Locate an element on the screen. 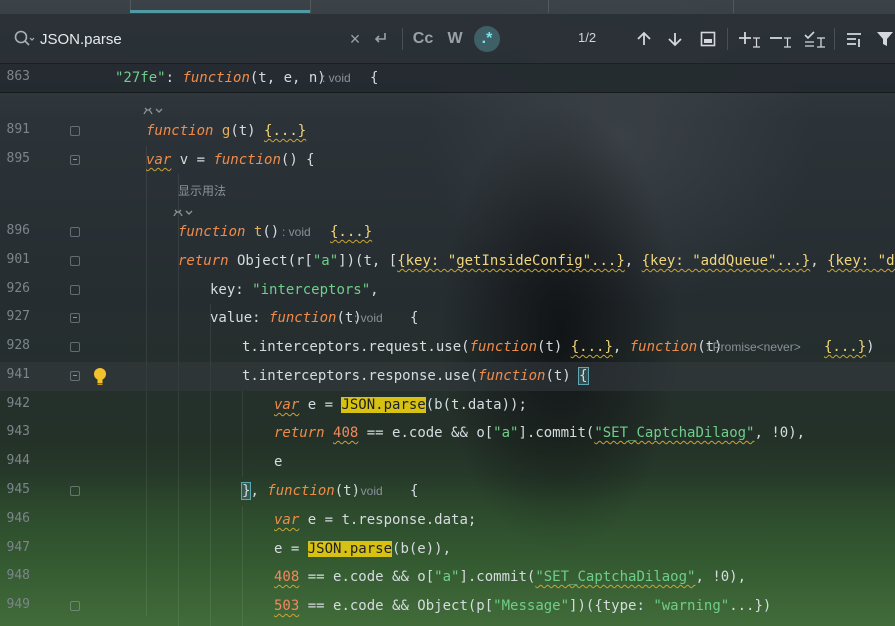 The image size is (895, 626). code-content-after-hint: {...} is located at coordinates (351, 232).